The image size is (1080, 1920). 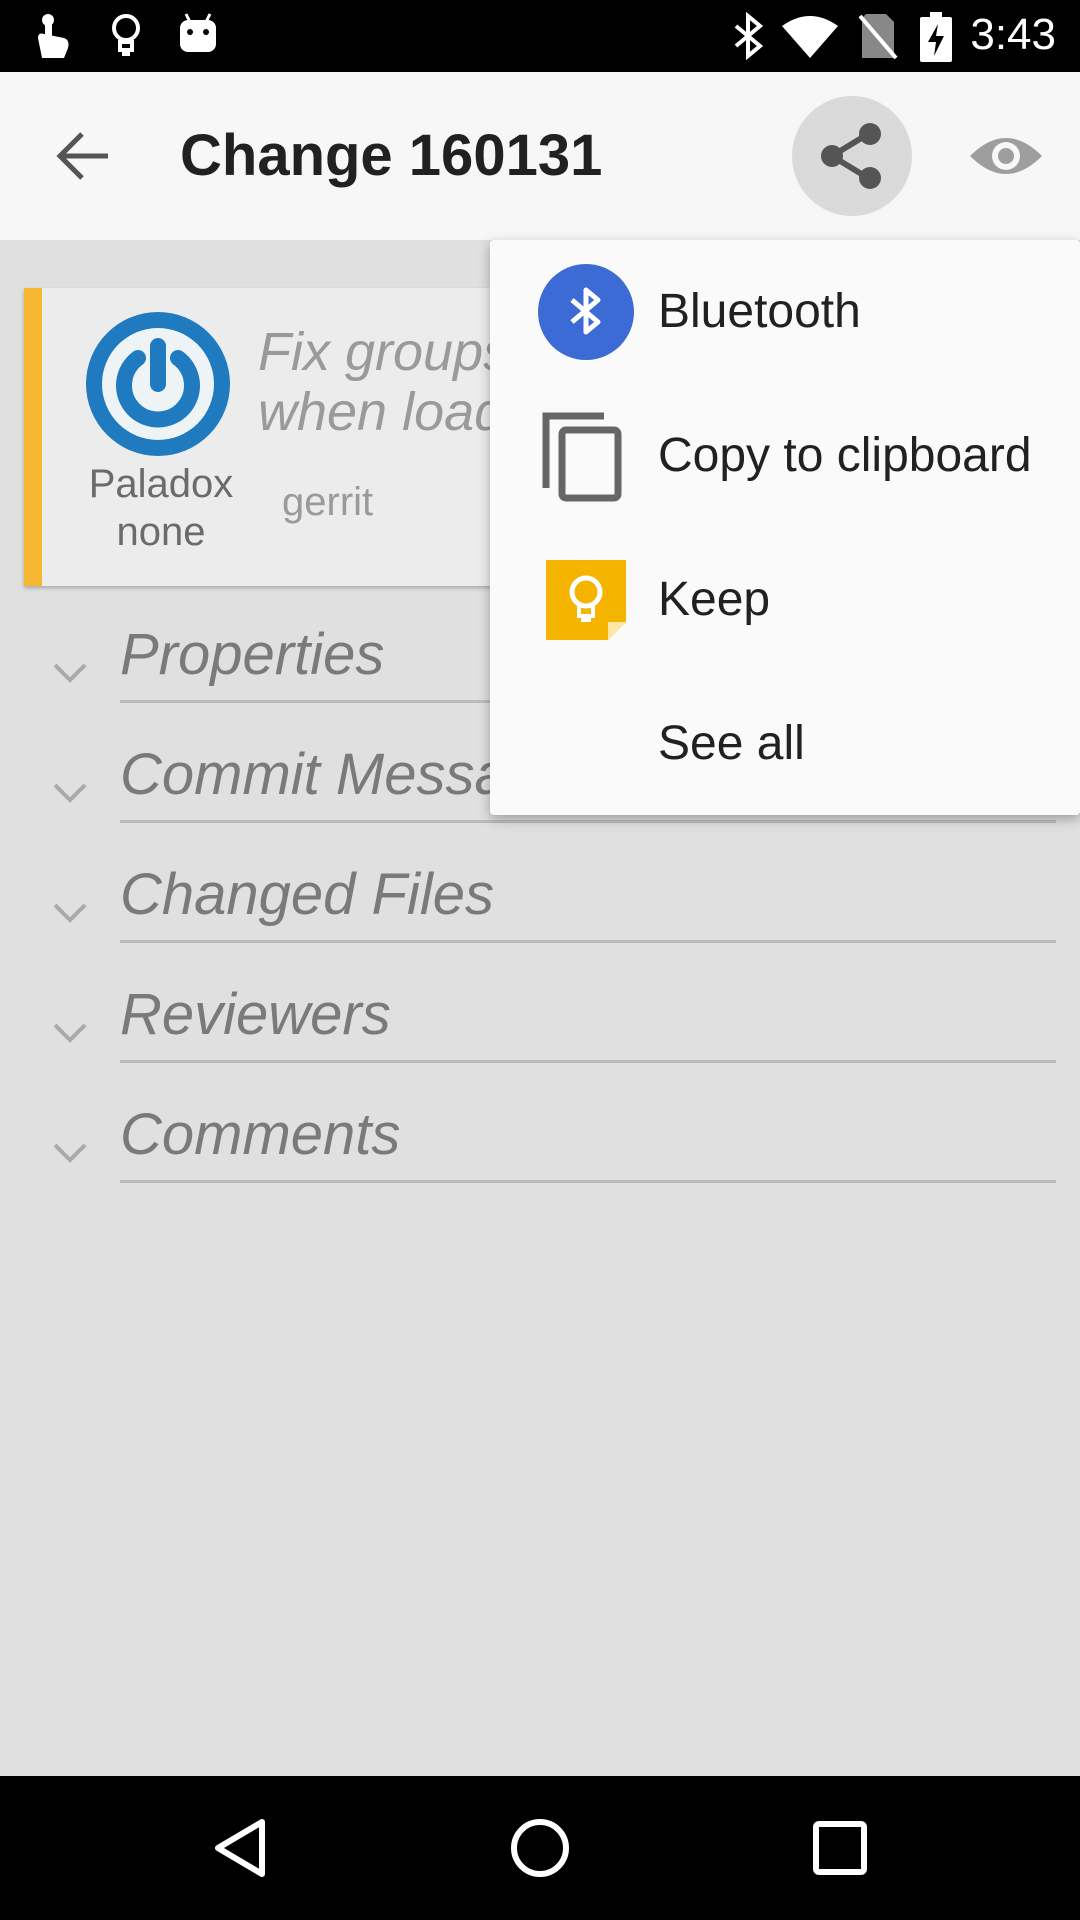 I want to click on owner-status: none, so click(x=161, y=532).